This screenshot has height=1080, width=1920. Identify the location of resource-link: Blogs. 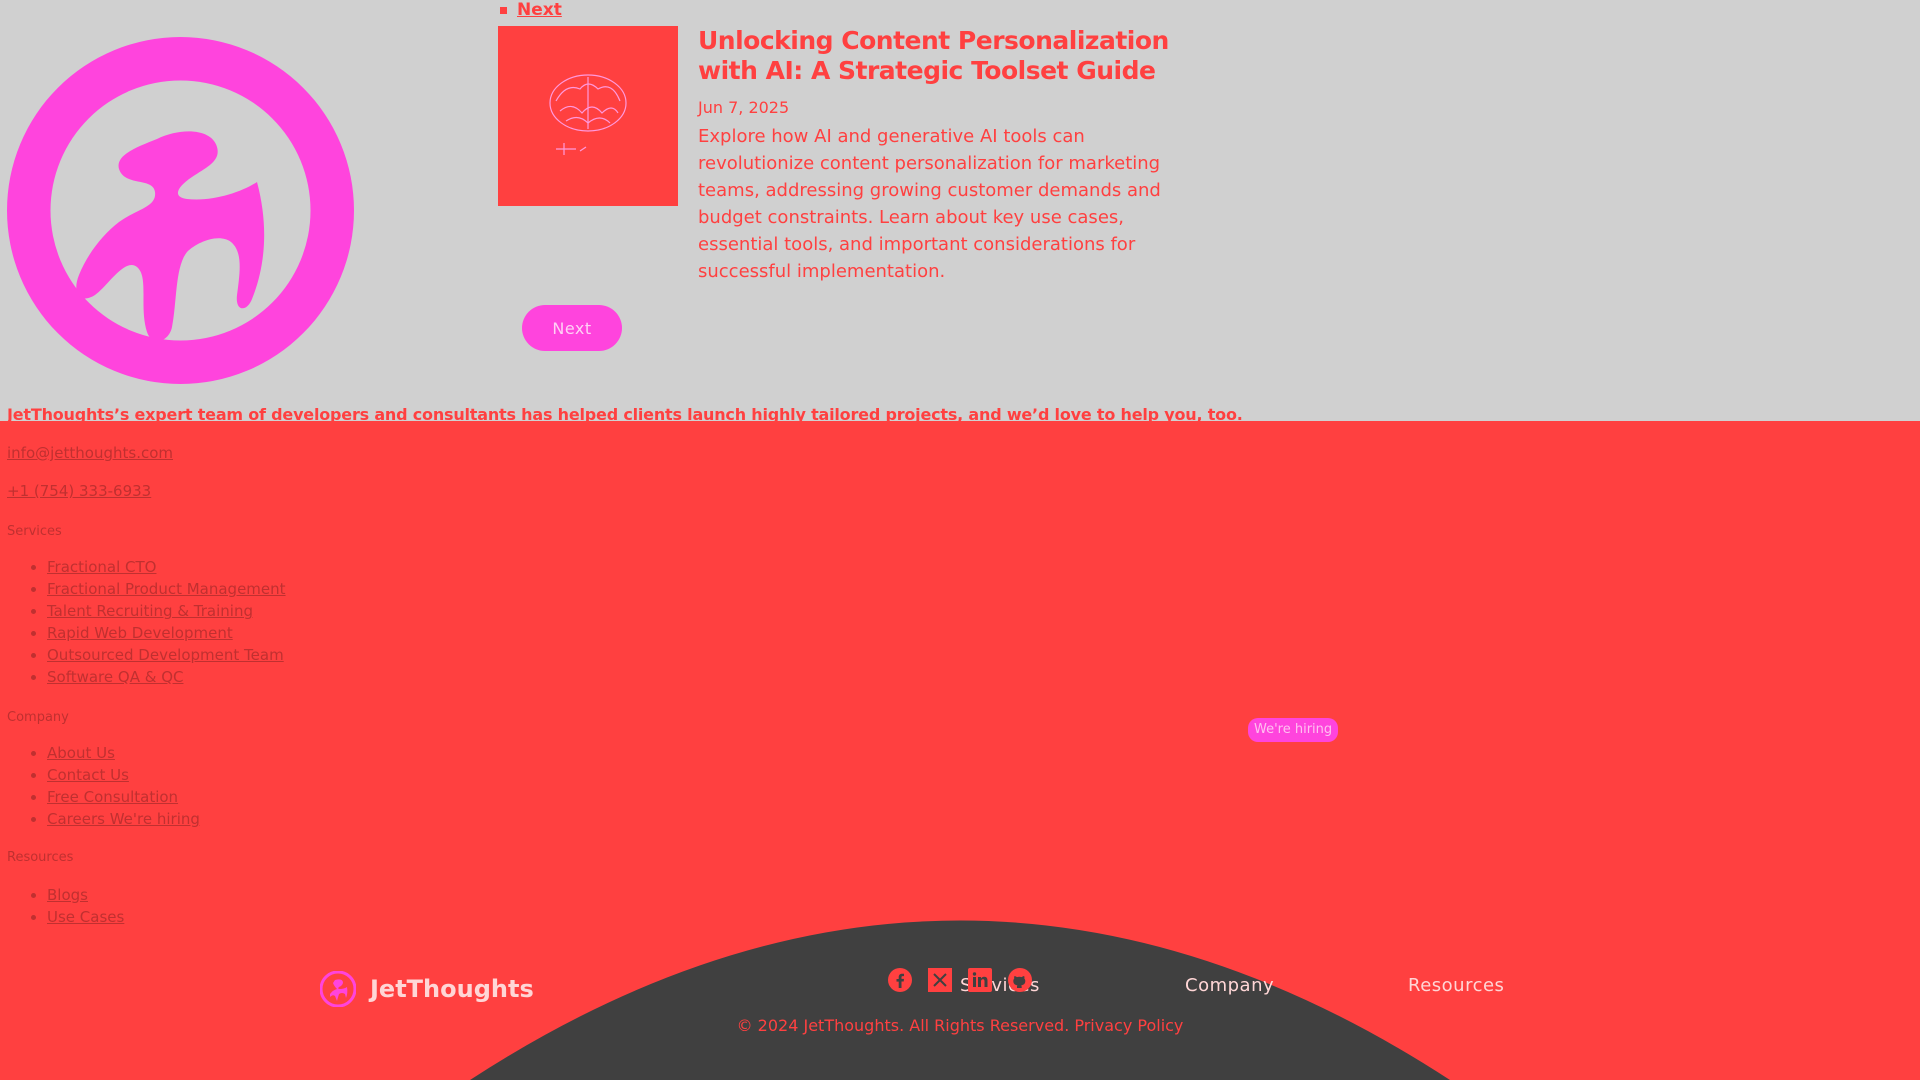
(67, 895).